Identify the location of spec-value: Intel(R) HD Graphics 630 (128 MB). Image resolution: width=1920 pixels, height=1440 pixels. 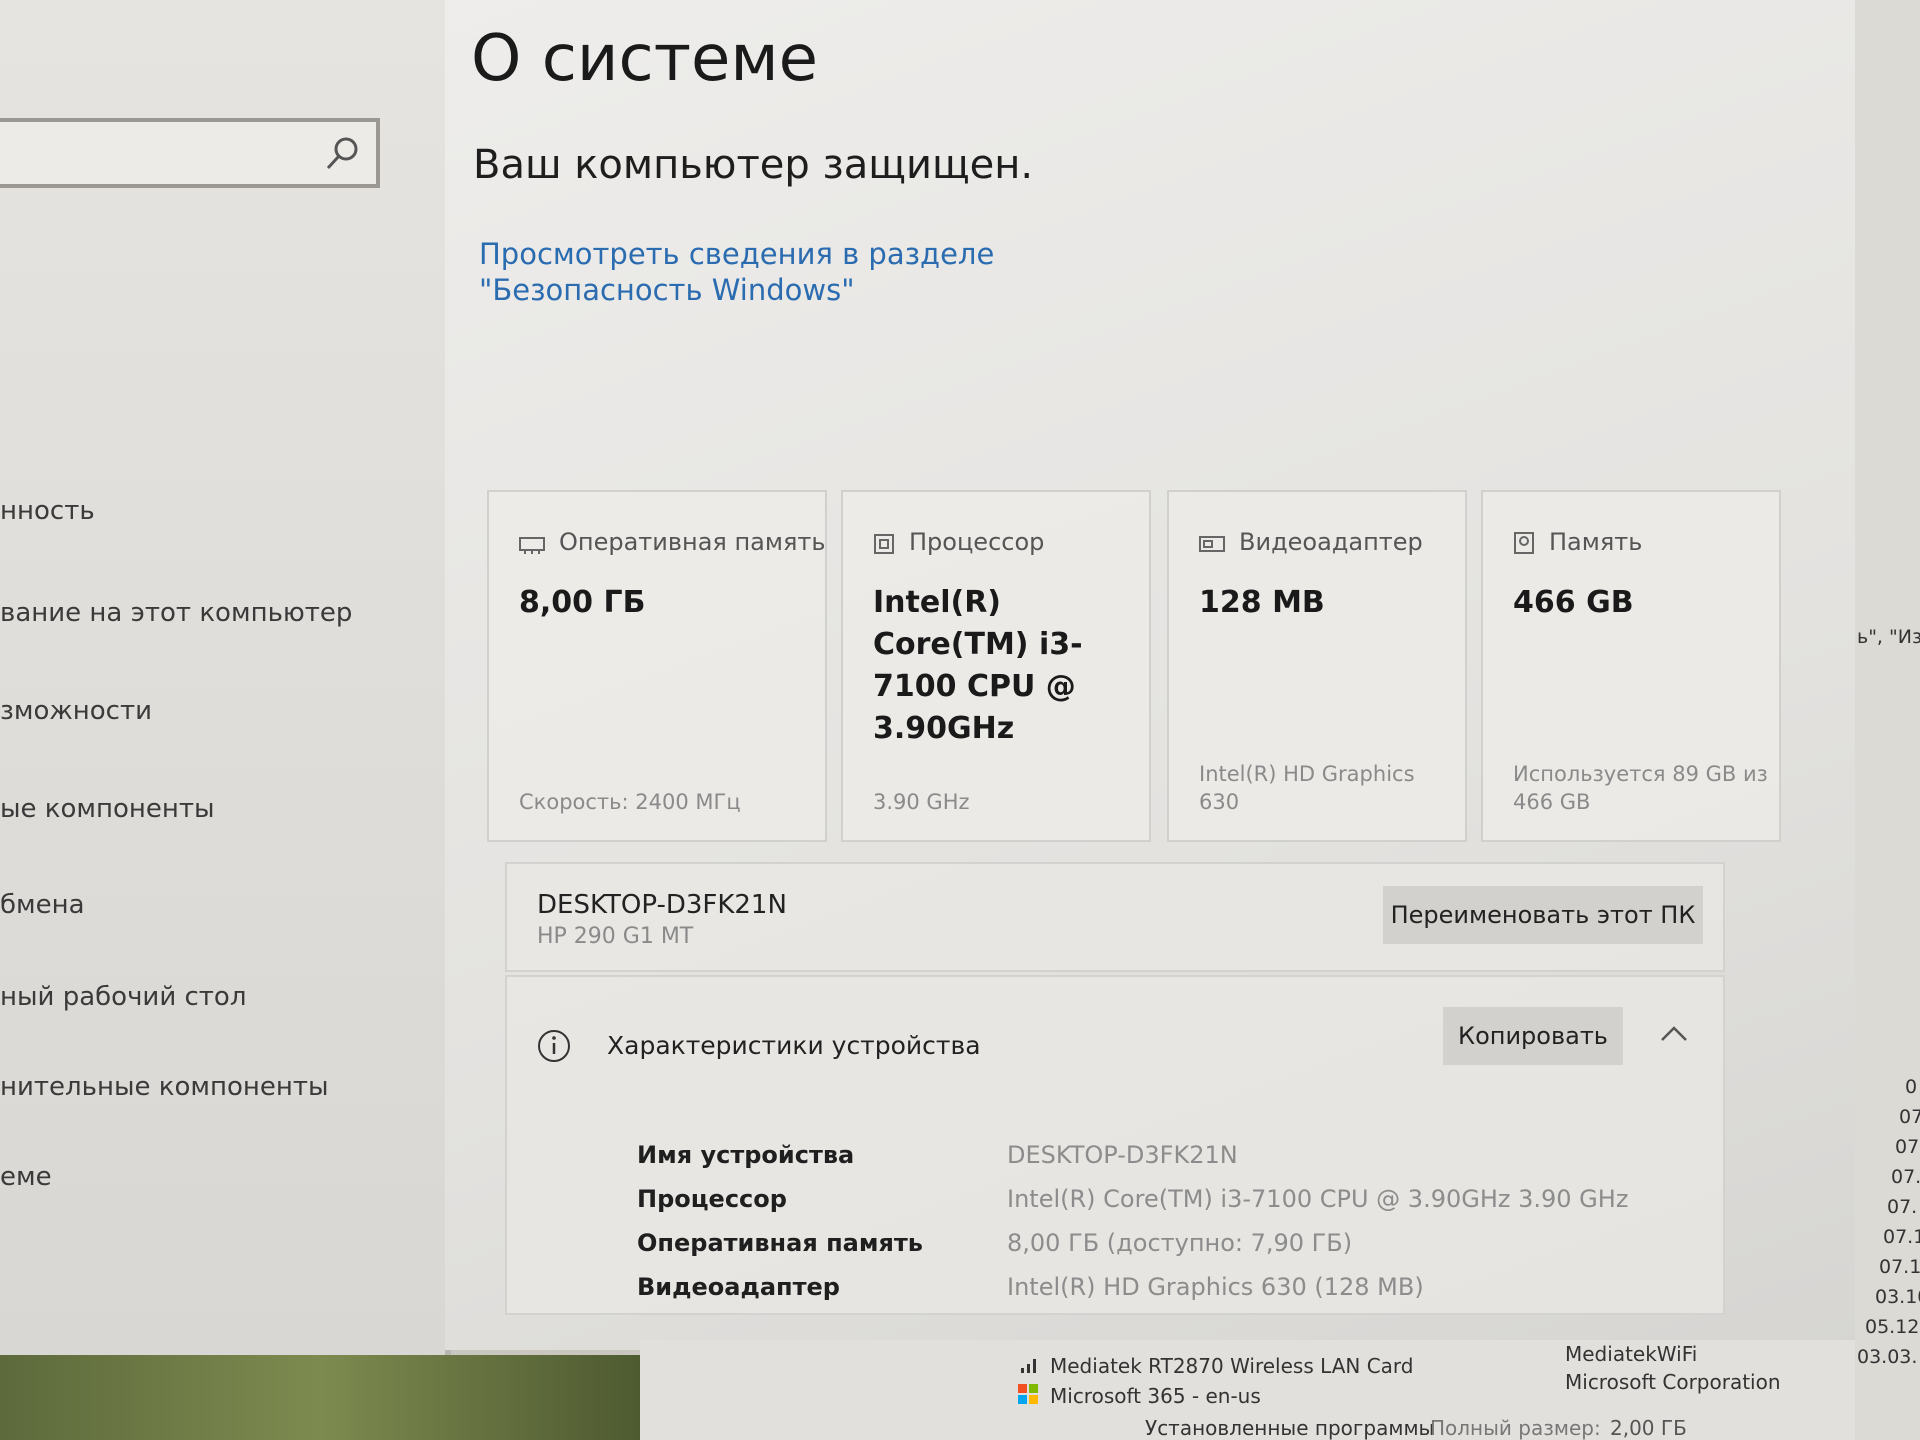
(1215, 1287).